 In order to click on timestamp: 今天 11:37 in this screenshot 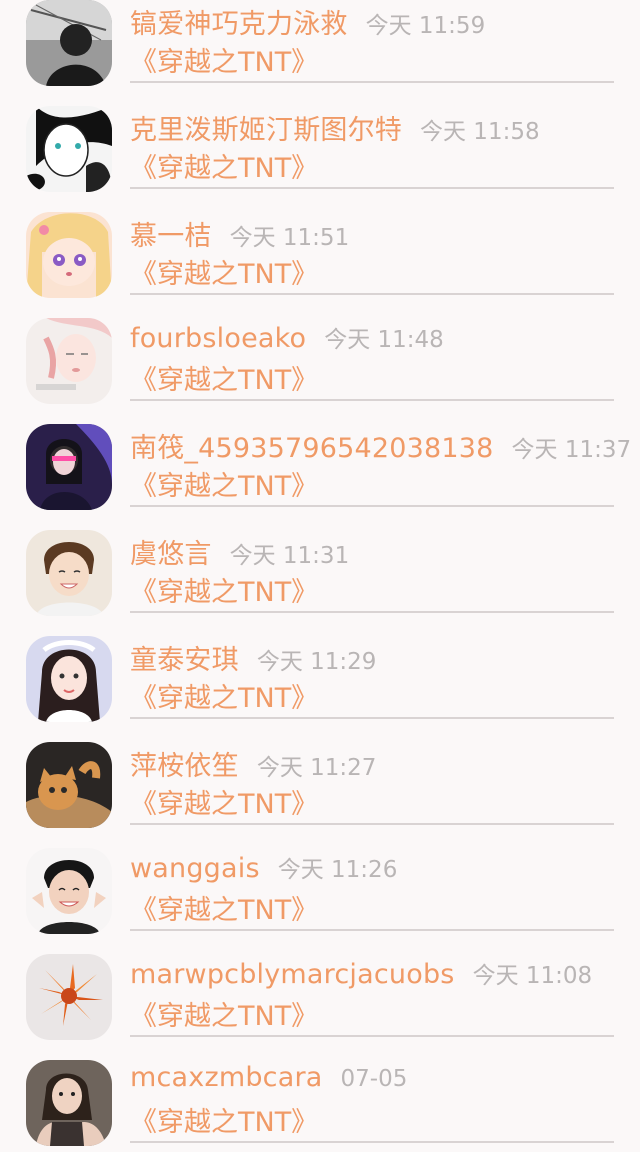, I will do `click(571, 450)`.